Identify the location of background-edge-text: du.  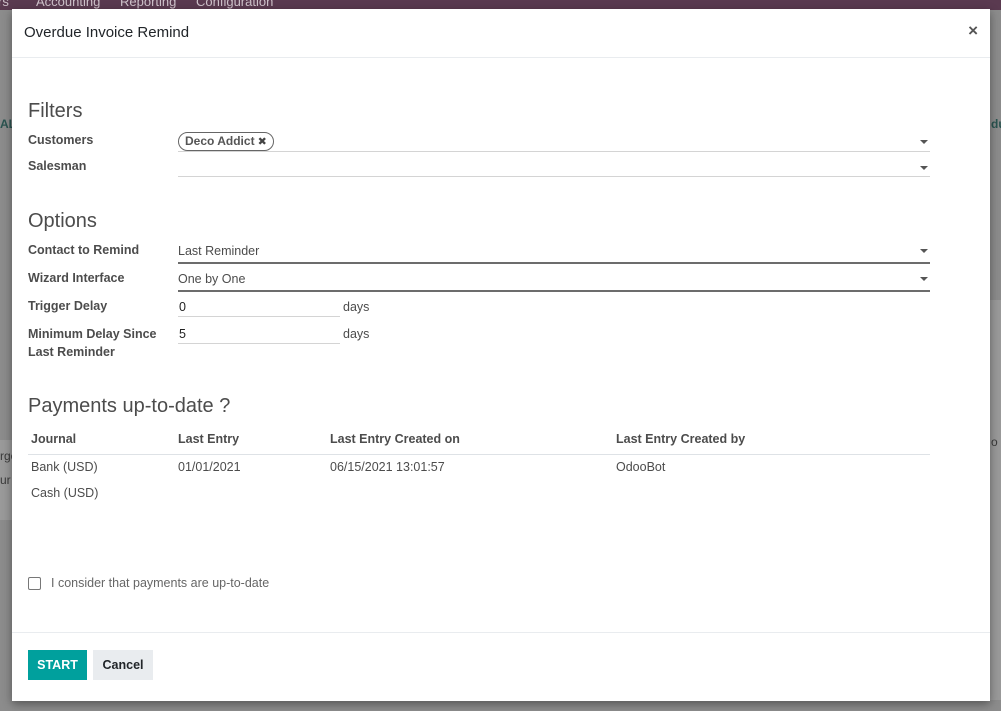
(996, 124).